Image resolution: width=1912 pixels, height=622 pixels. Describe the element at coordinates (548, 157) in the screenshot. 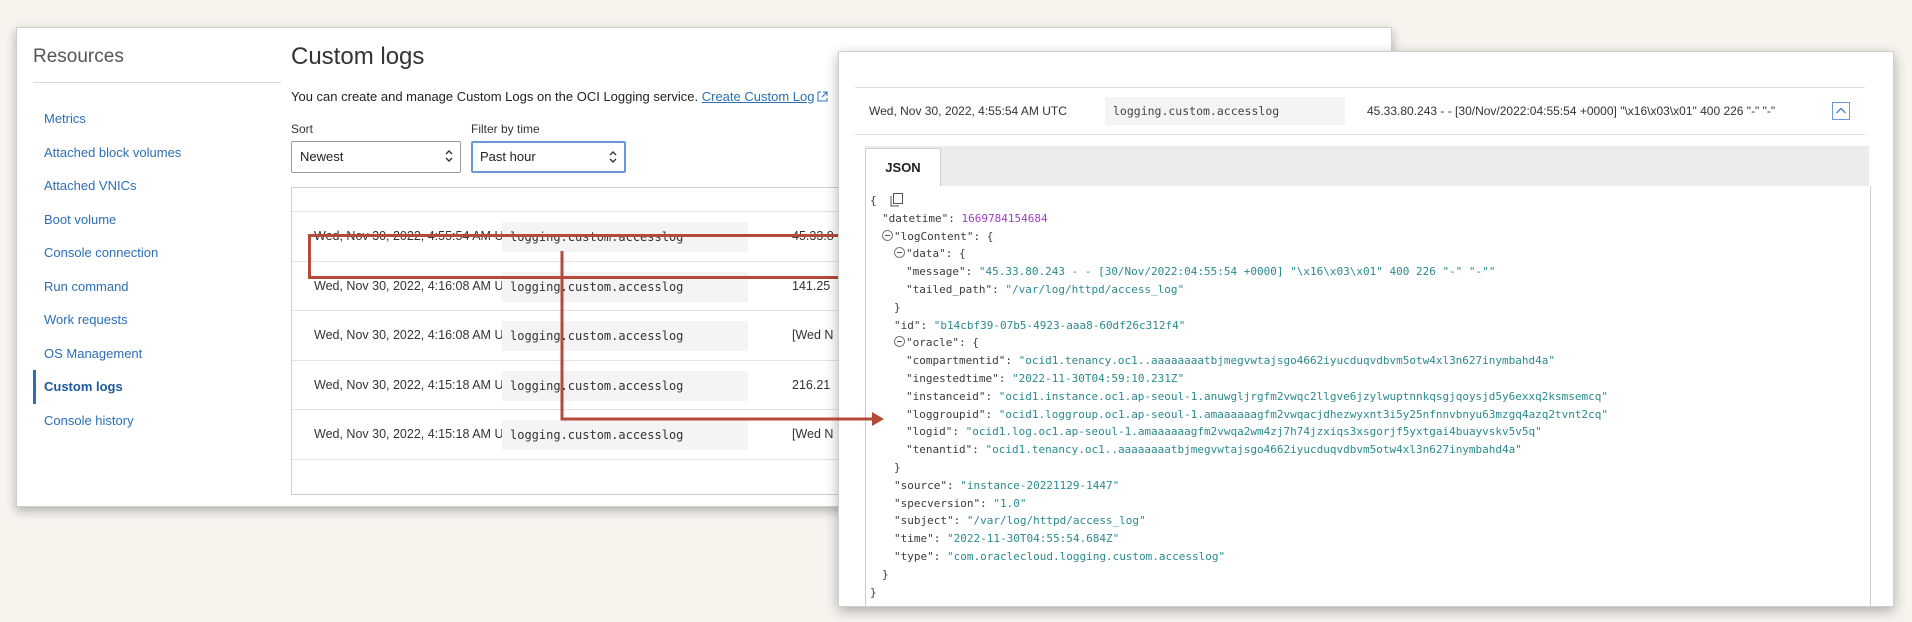

I see `filter-select: Past hour` at that location.